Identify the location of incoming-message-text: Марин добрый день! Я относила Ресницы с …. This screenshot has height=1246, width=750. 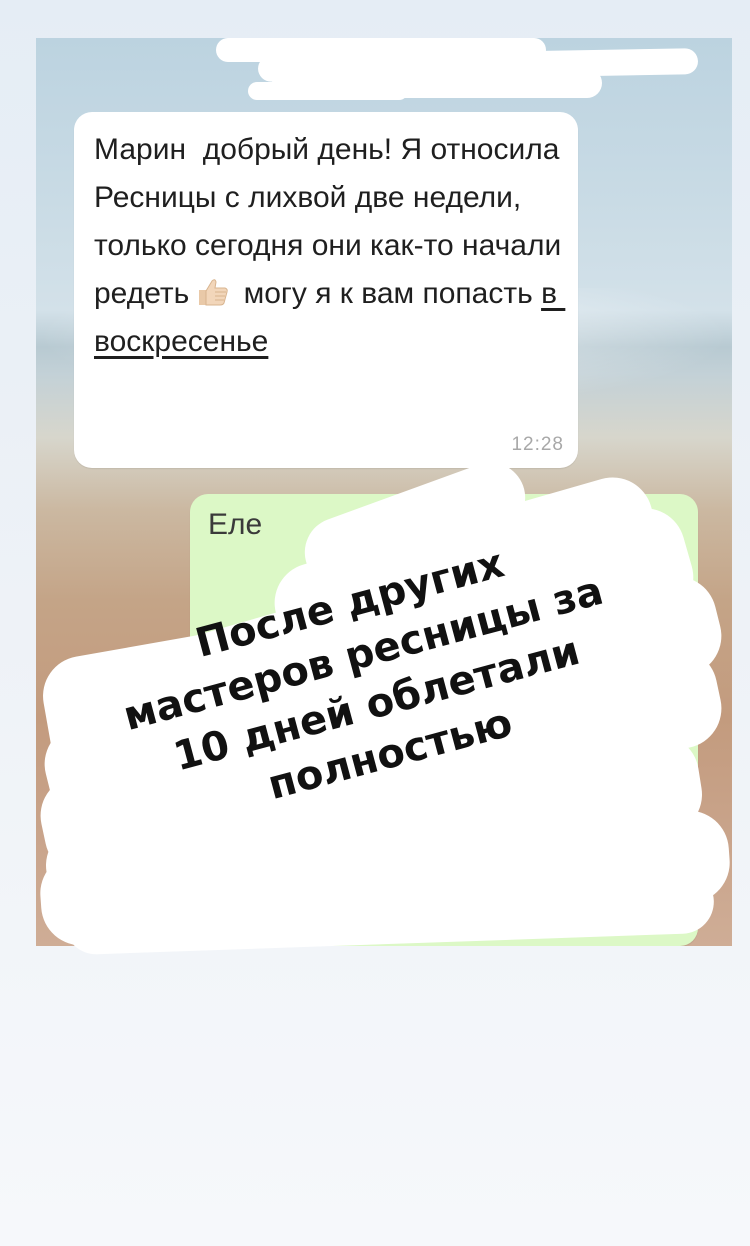
(329, 246).